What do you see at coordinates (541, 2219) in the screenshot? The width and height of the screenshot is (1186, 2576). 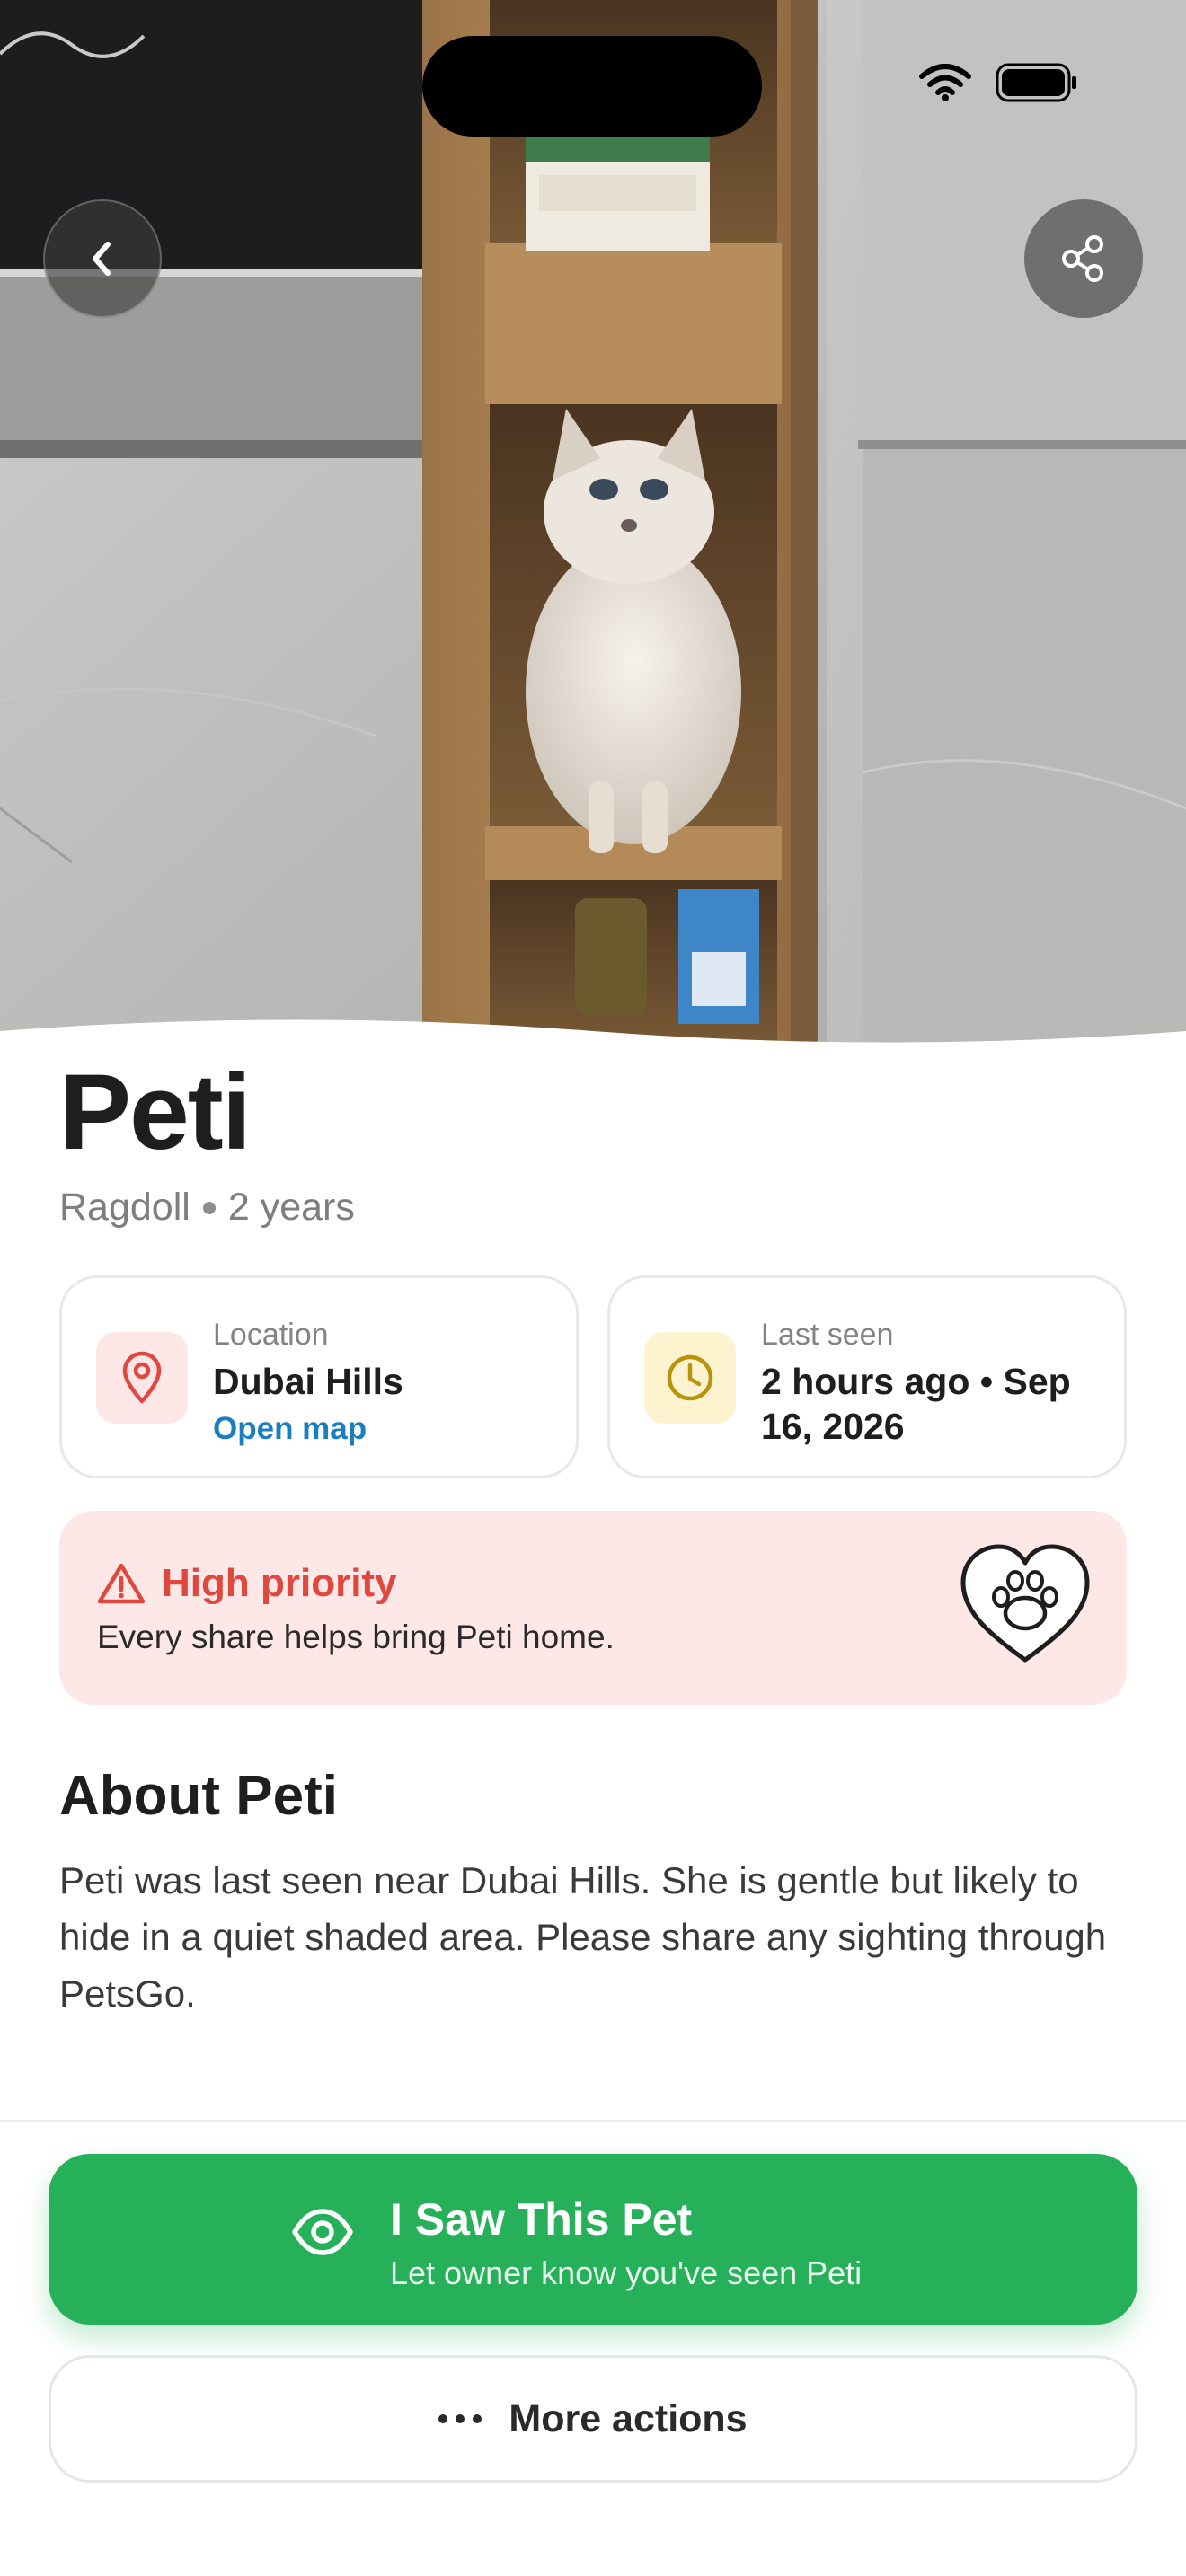 I see `primary-button-title: I Saw This Pet` at bounding box center [541, 2219].